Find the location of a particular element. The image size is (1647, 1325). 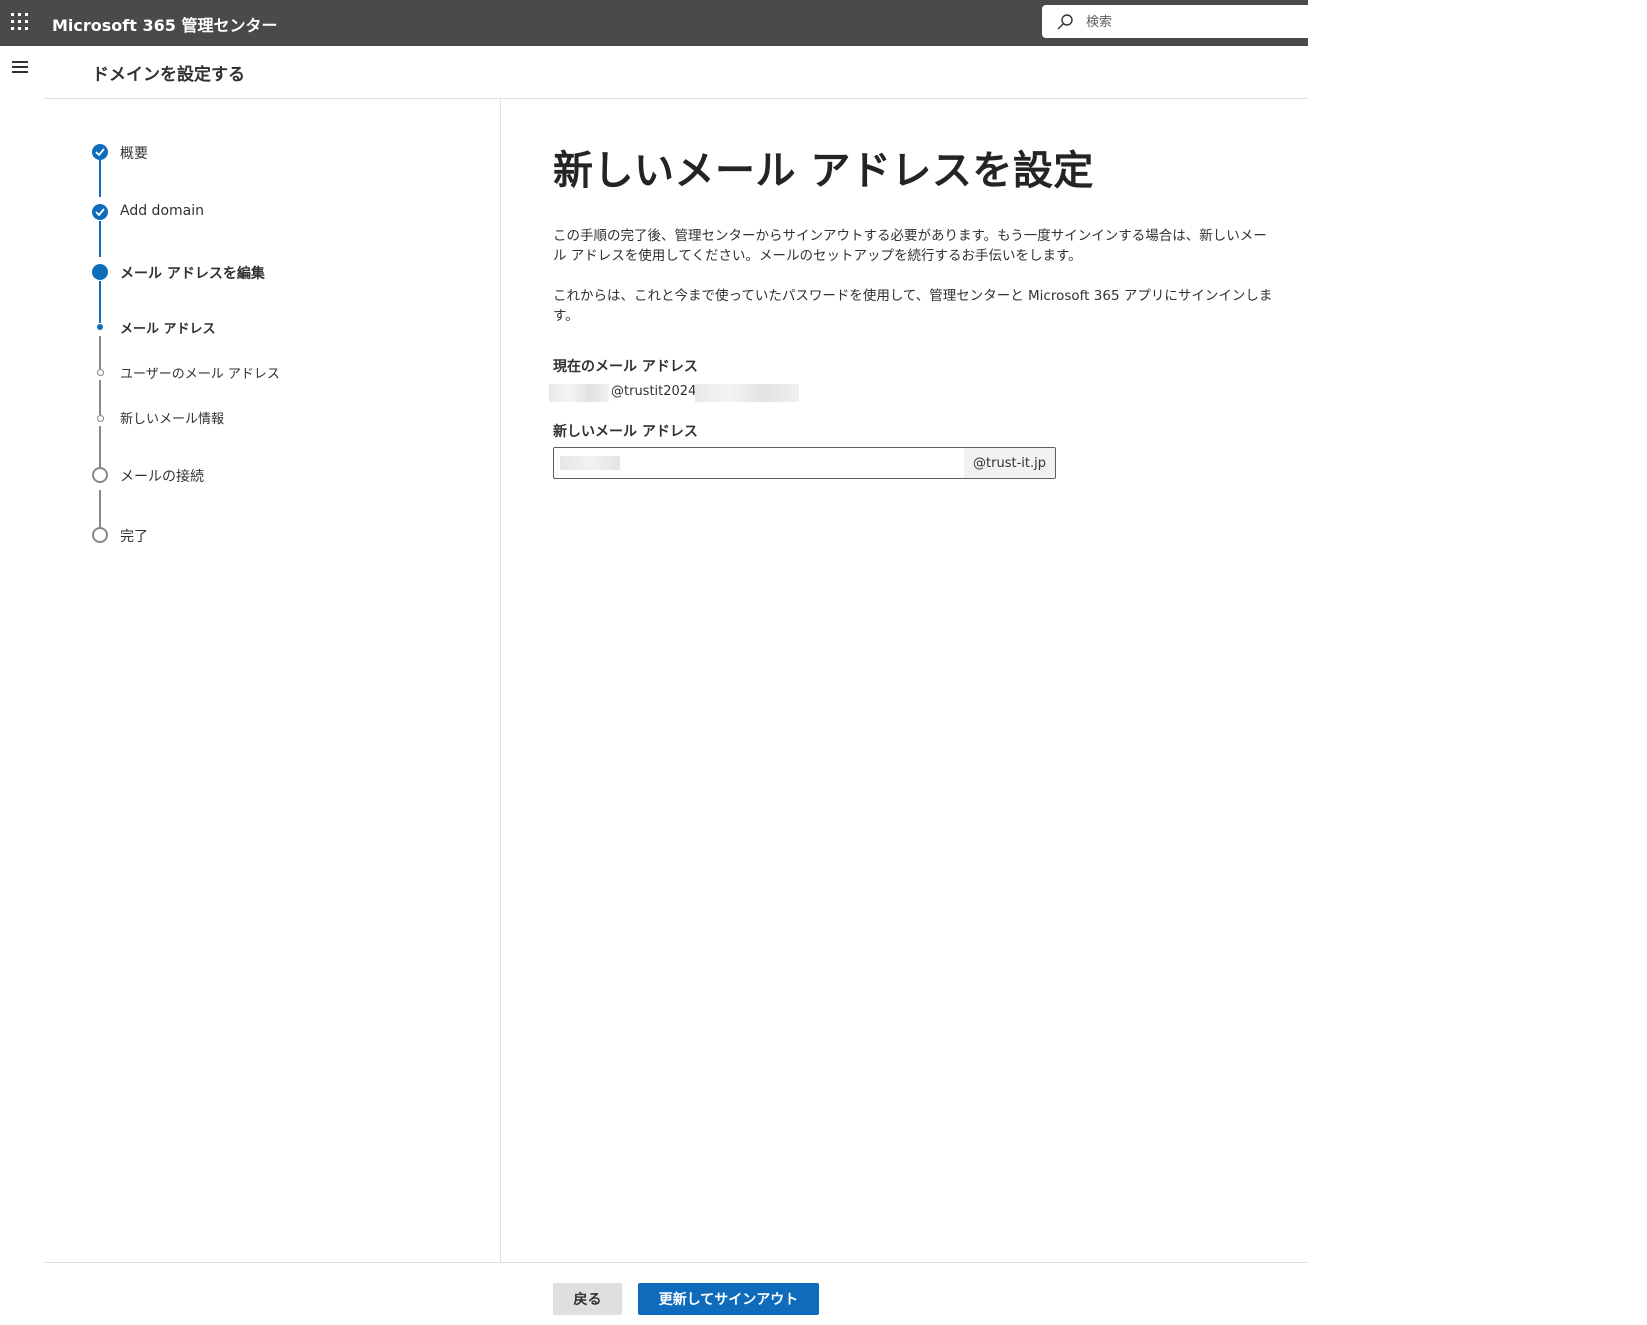

step-current-icon is located at coordinates (100, 272).